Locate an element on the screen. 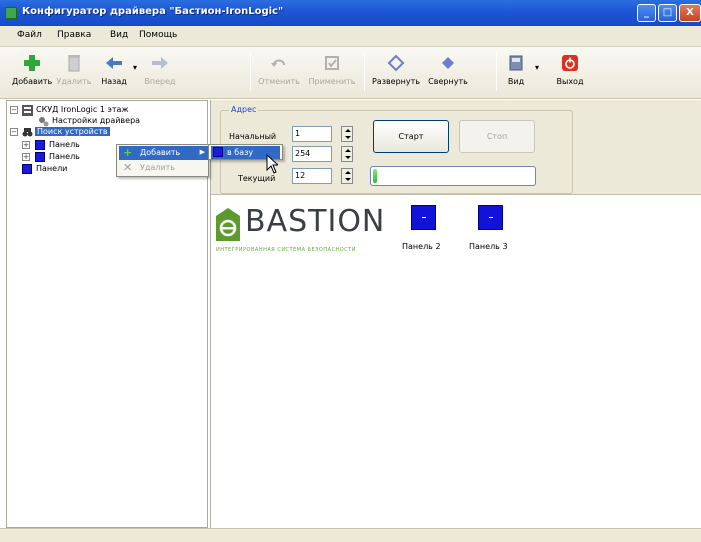  tree-item-device-search: − Поиск устройств is located at coordinates (100, 132).